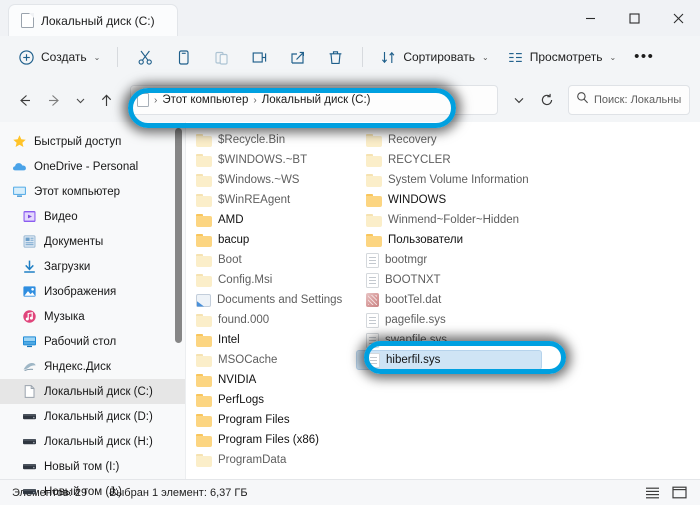 The image size is (700, 505). Describe the element at coordinates (271, 320) in the screenshot. I see `file-row: found.000` at that location.